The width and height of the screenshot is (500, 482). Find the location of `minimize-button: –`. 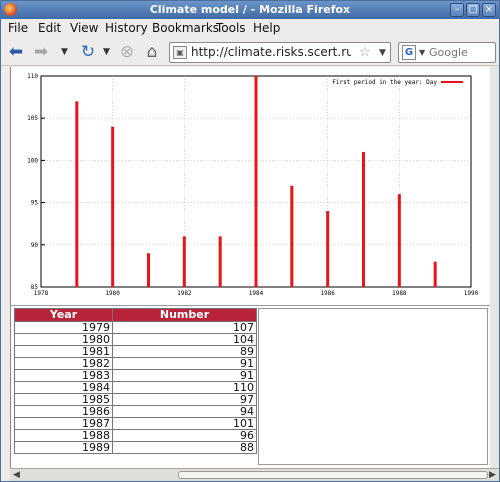

minimize-button: – is located at coordinates (457, 10).